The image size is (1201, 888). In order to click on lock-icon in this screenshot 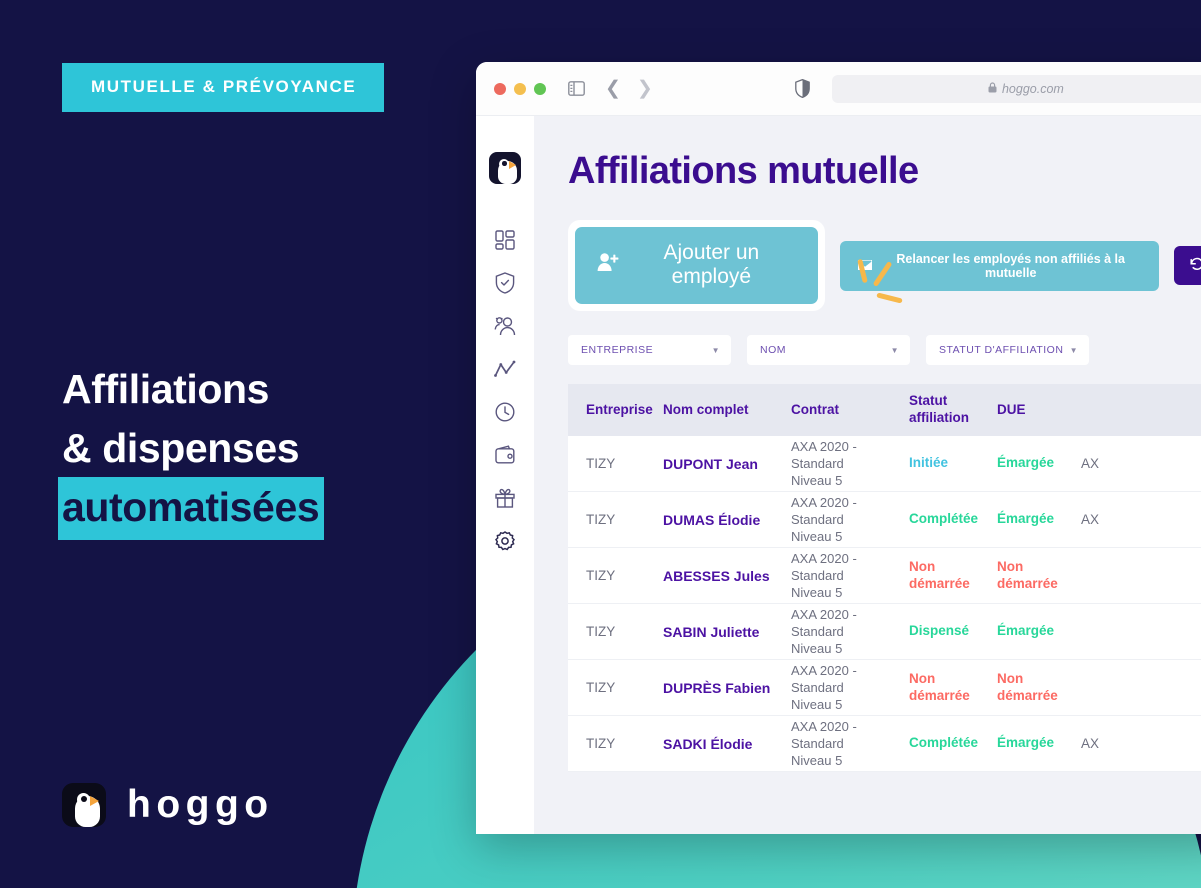, I will do `click(992, 89)`.